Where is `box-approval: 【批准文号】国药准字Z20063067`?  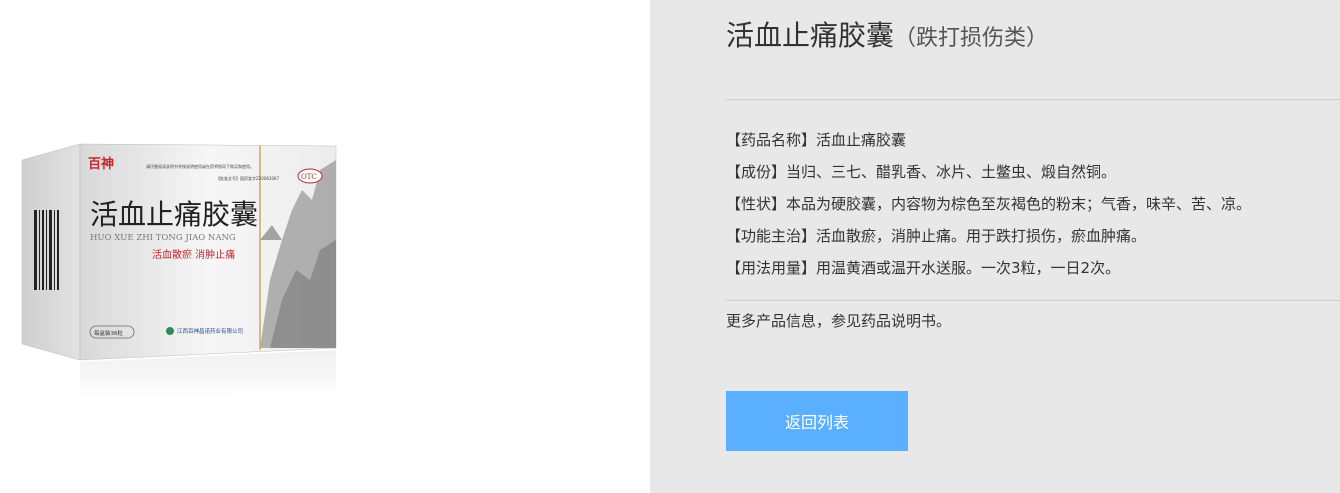
box-approval: 【批准文号】国药准字Z20063067 is located at coordinates (248, 178).